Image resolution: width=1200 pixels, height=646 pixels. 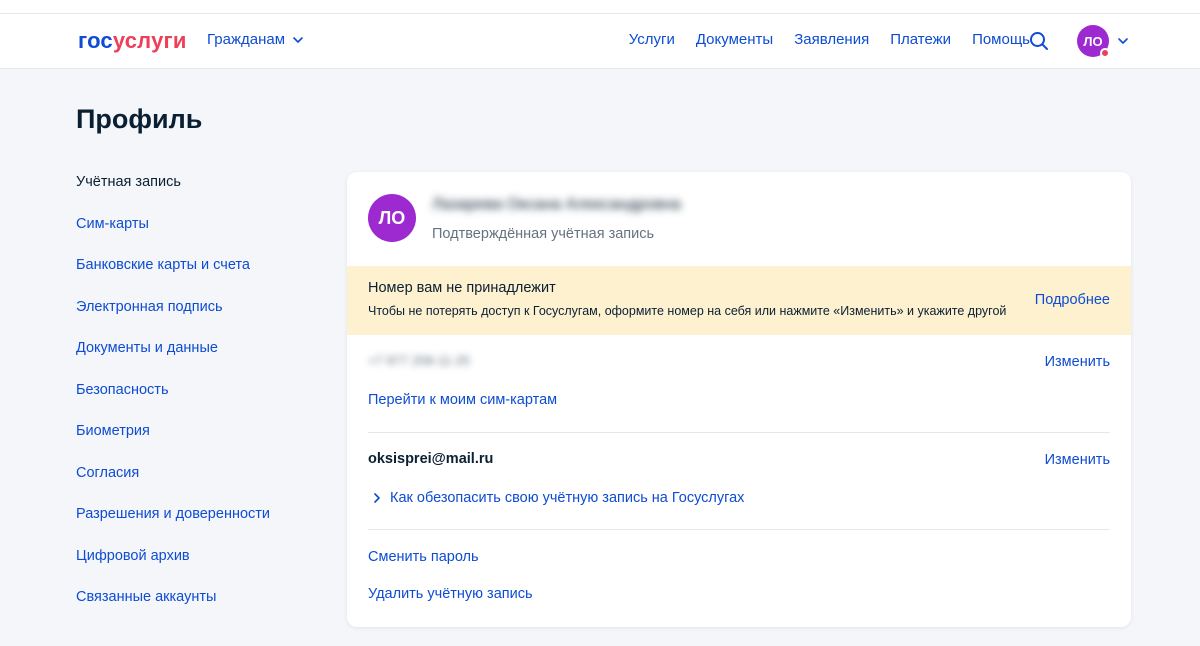 What do you see at coordinates (173, 235) in the screenshot?
I see `sidebar-item-sim-cards: Сим-карты` at bounding box center [173, 235].